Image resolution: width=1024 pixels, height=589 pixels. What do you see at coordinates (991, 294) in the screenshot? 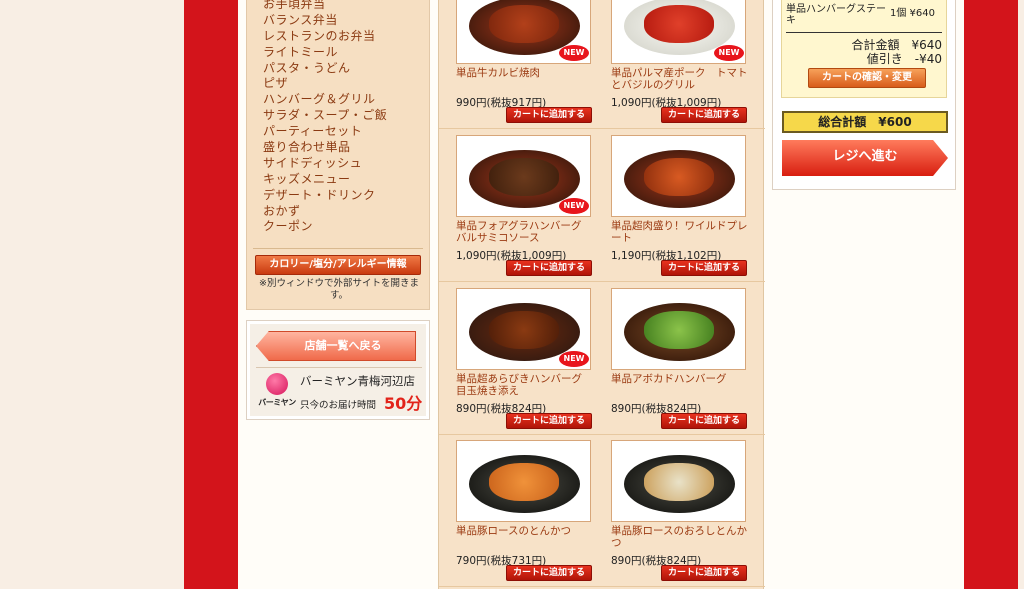
I see `page-border-right` at bounding box center [991, 294].